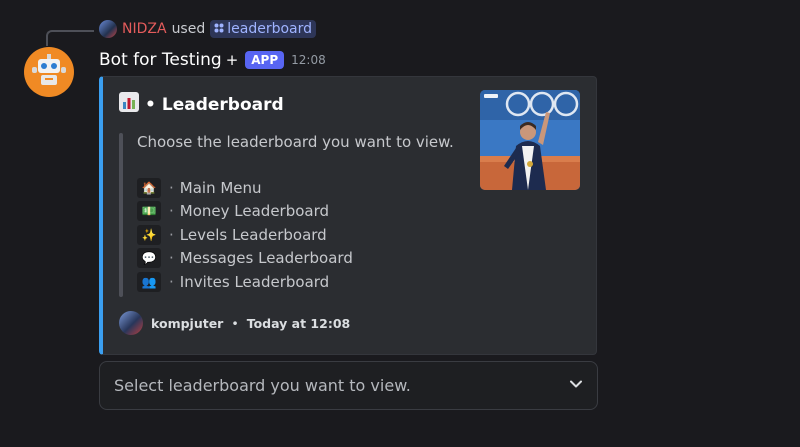  Describe the element at coordinates (298, 323) in the screenshot. I see `footer-time: Today at 12:08` at that location.